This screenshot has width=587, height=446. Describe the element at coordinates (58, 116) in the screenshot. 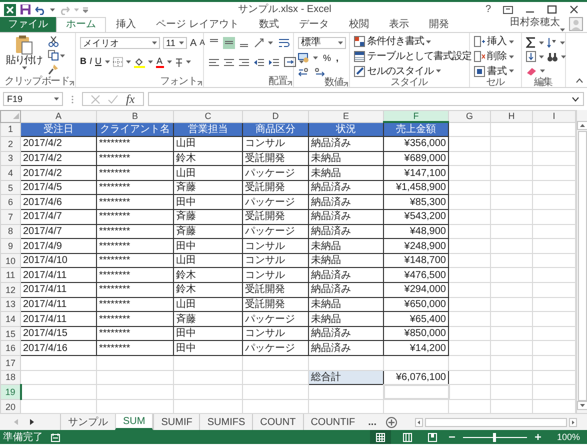

I see `column-header: A` at that location.